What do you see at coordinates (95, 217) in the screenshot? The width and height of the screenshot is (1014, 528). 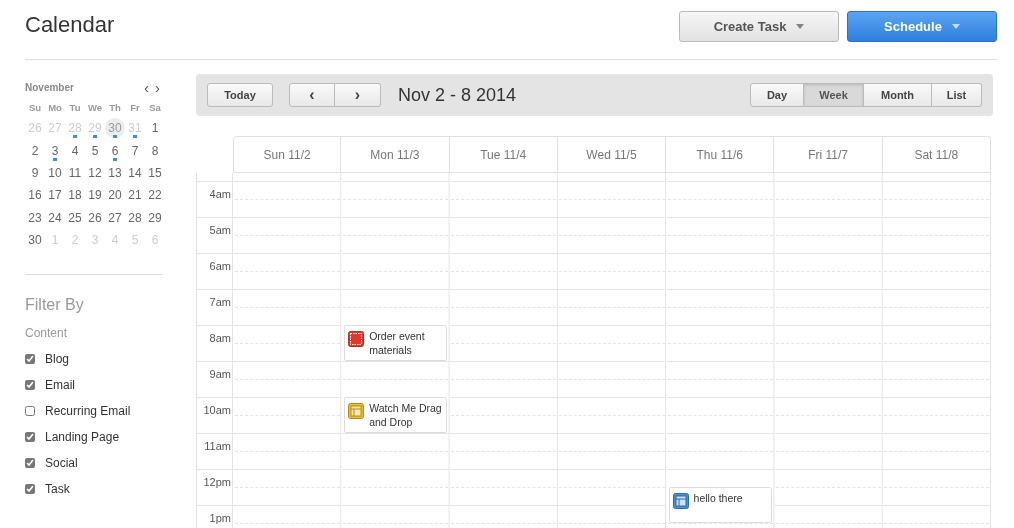 I see `calendar-day: 26` at bounding box center [95, 217].